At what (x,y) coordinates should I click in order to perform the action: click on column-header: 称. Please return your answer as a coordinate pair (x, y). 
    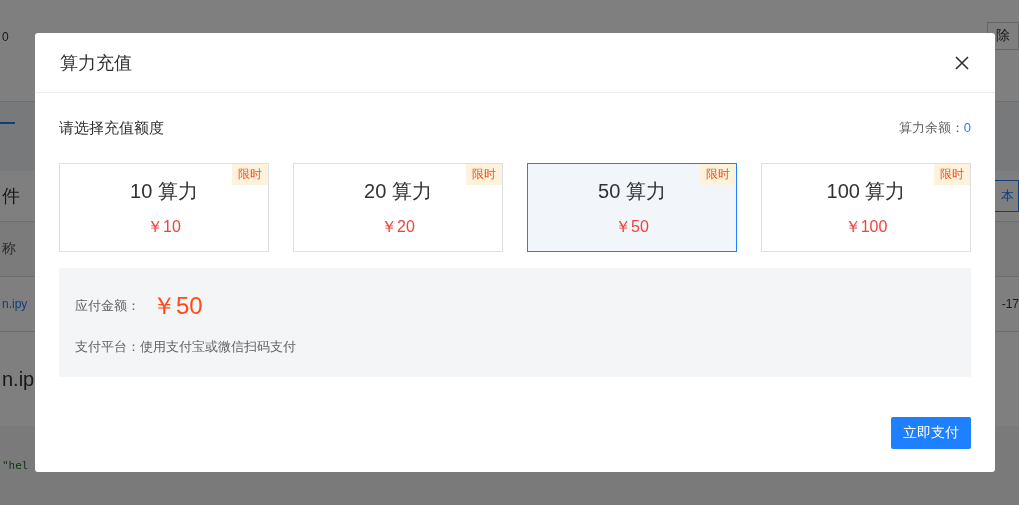
    Looking at the image, I should click on (9, 248).